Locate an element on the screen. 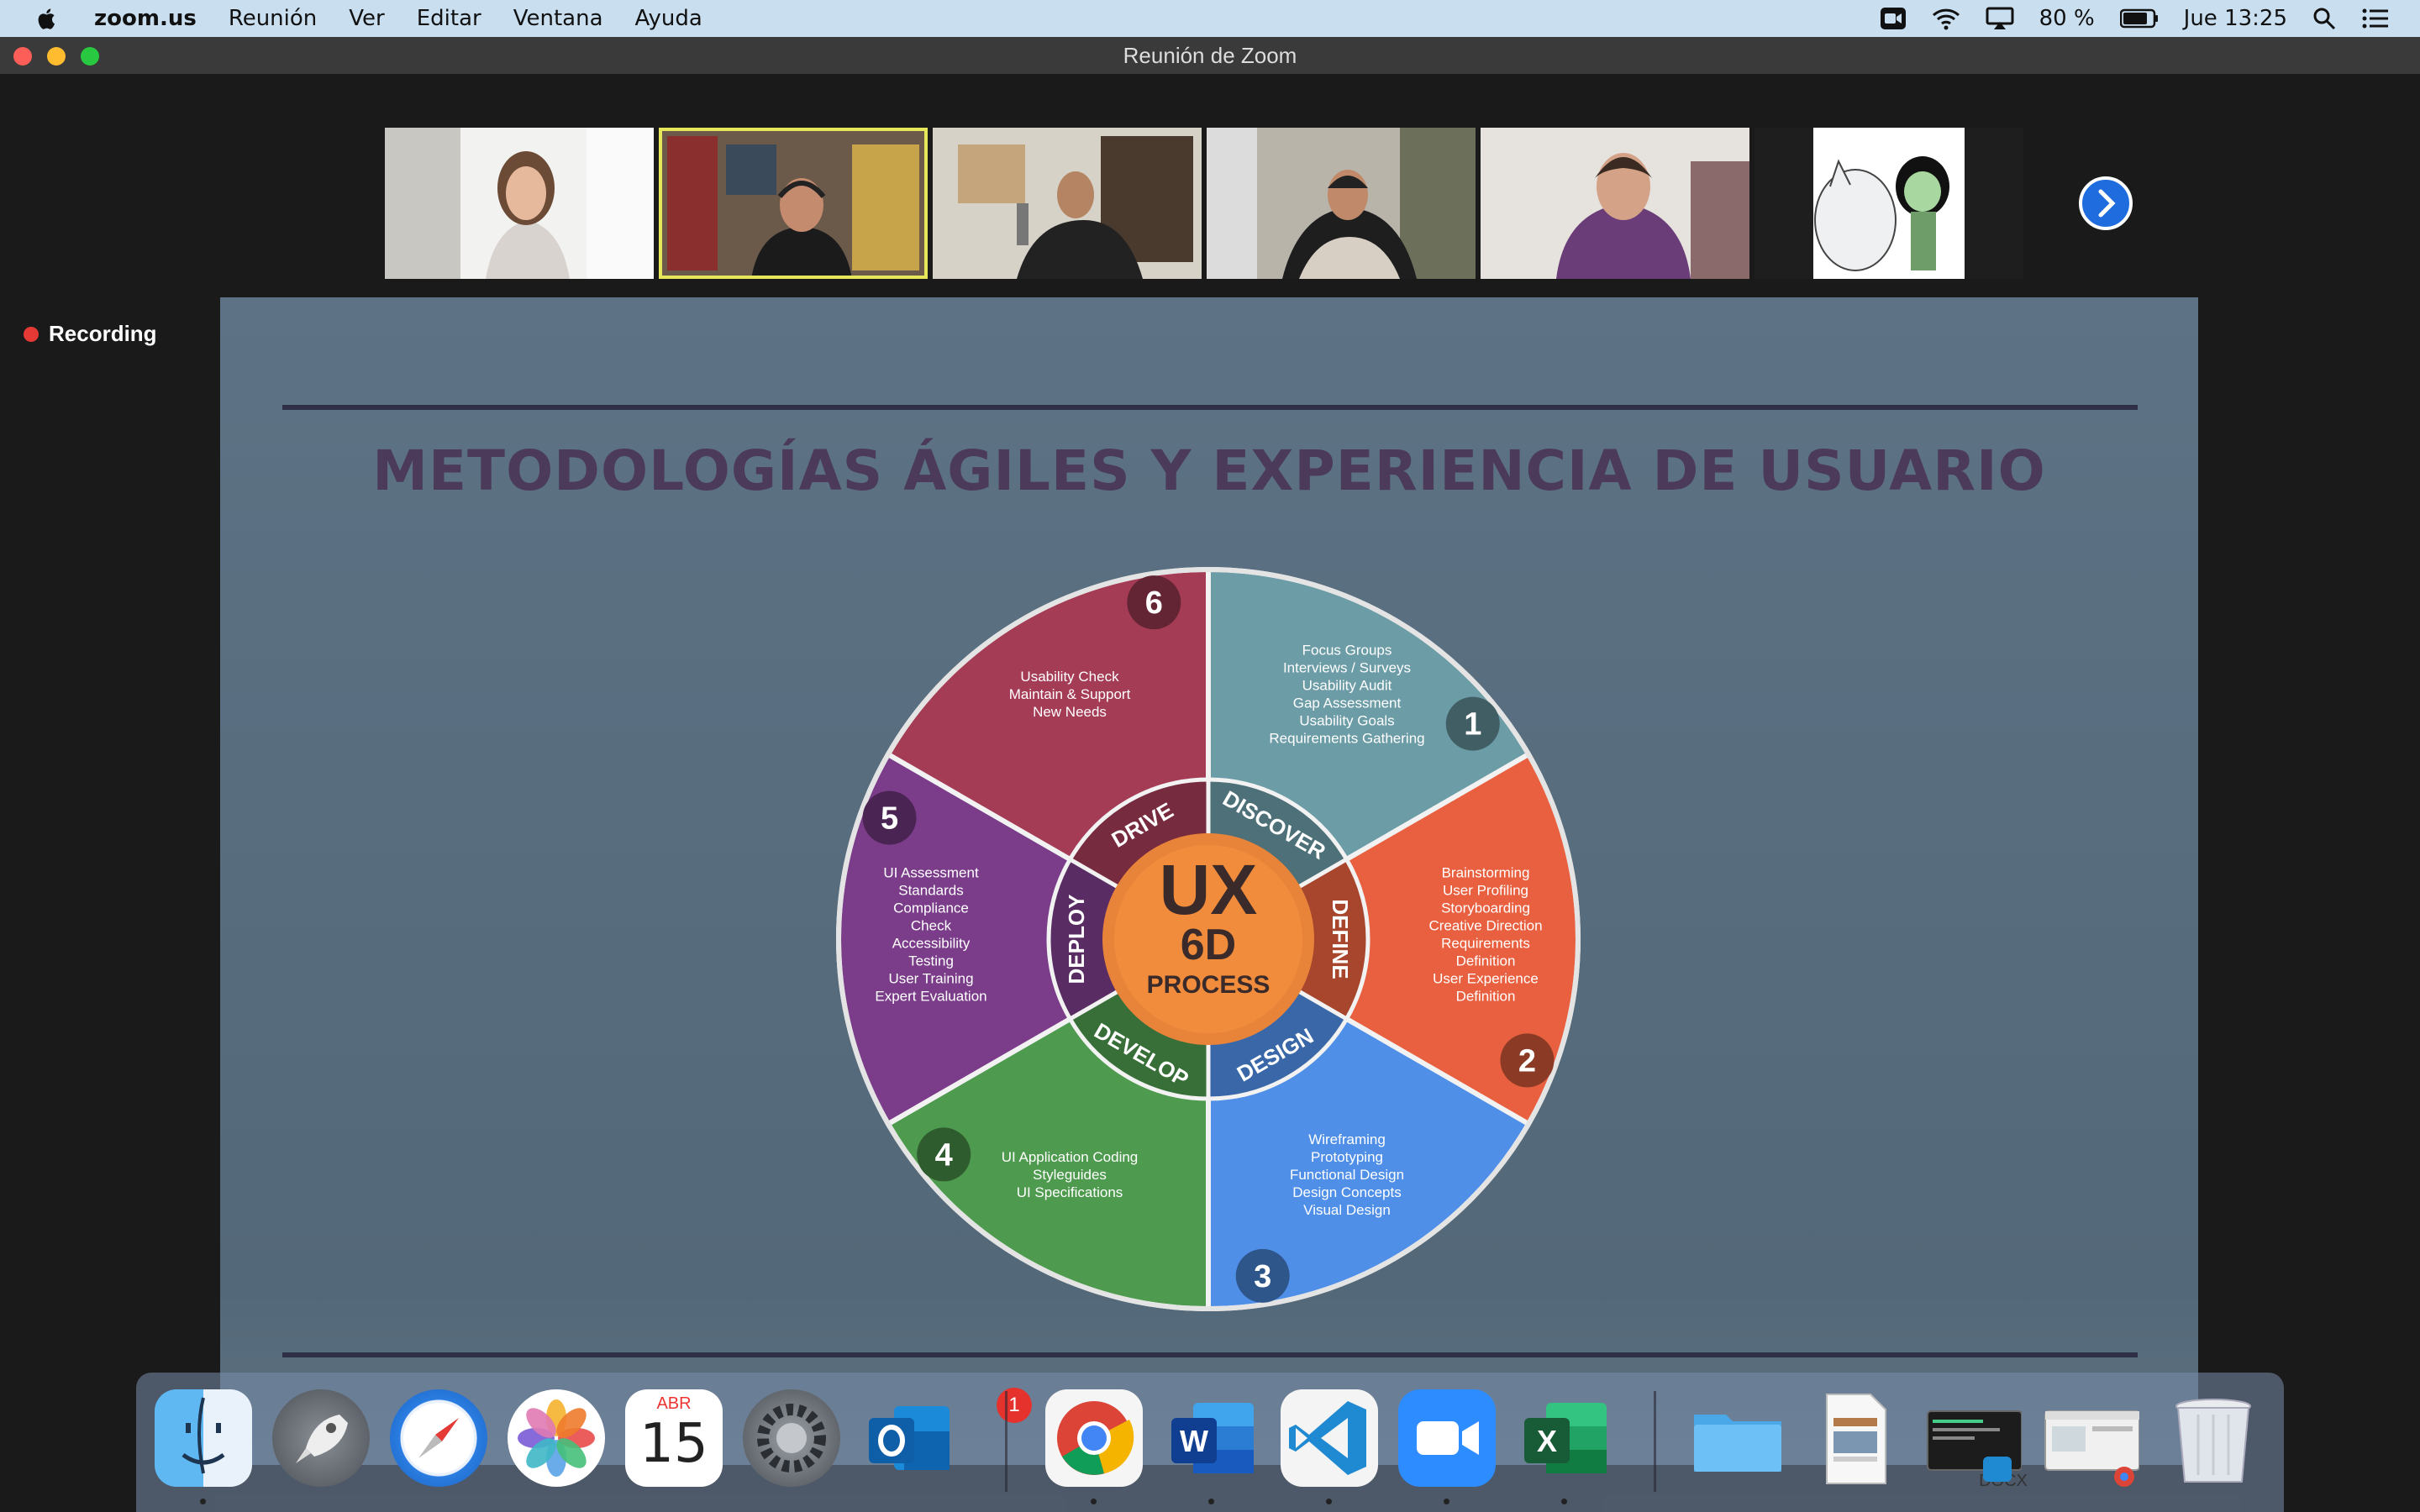  excel-running-dot is located at coordinates (1564, 1501).